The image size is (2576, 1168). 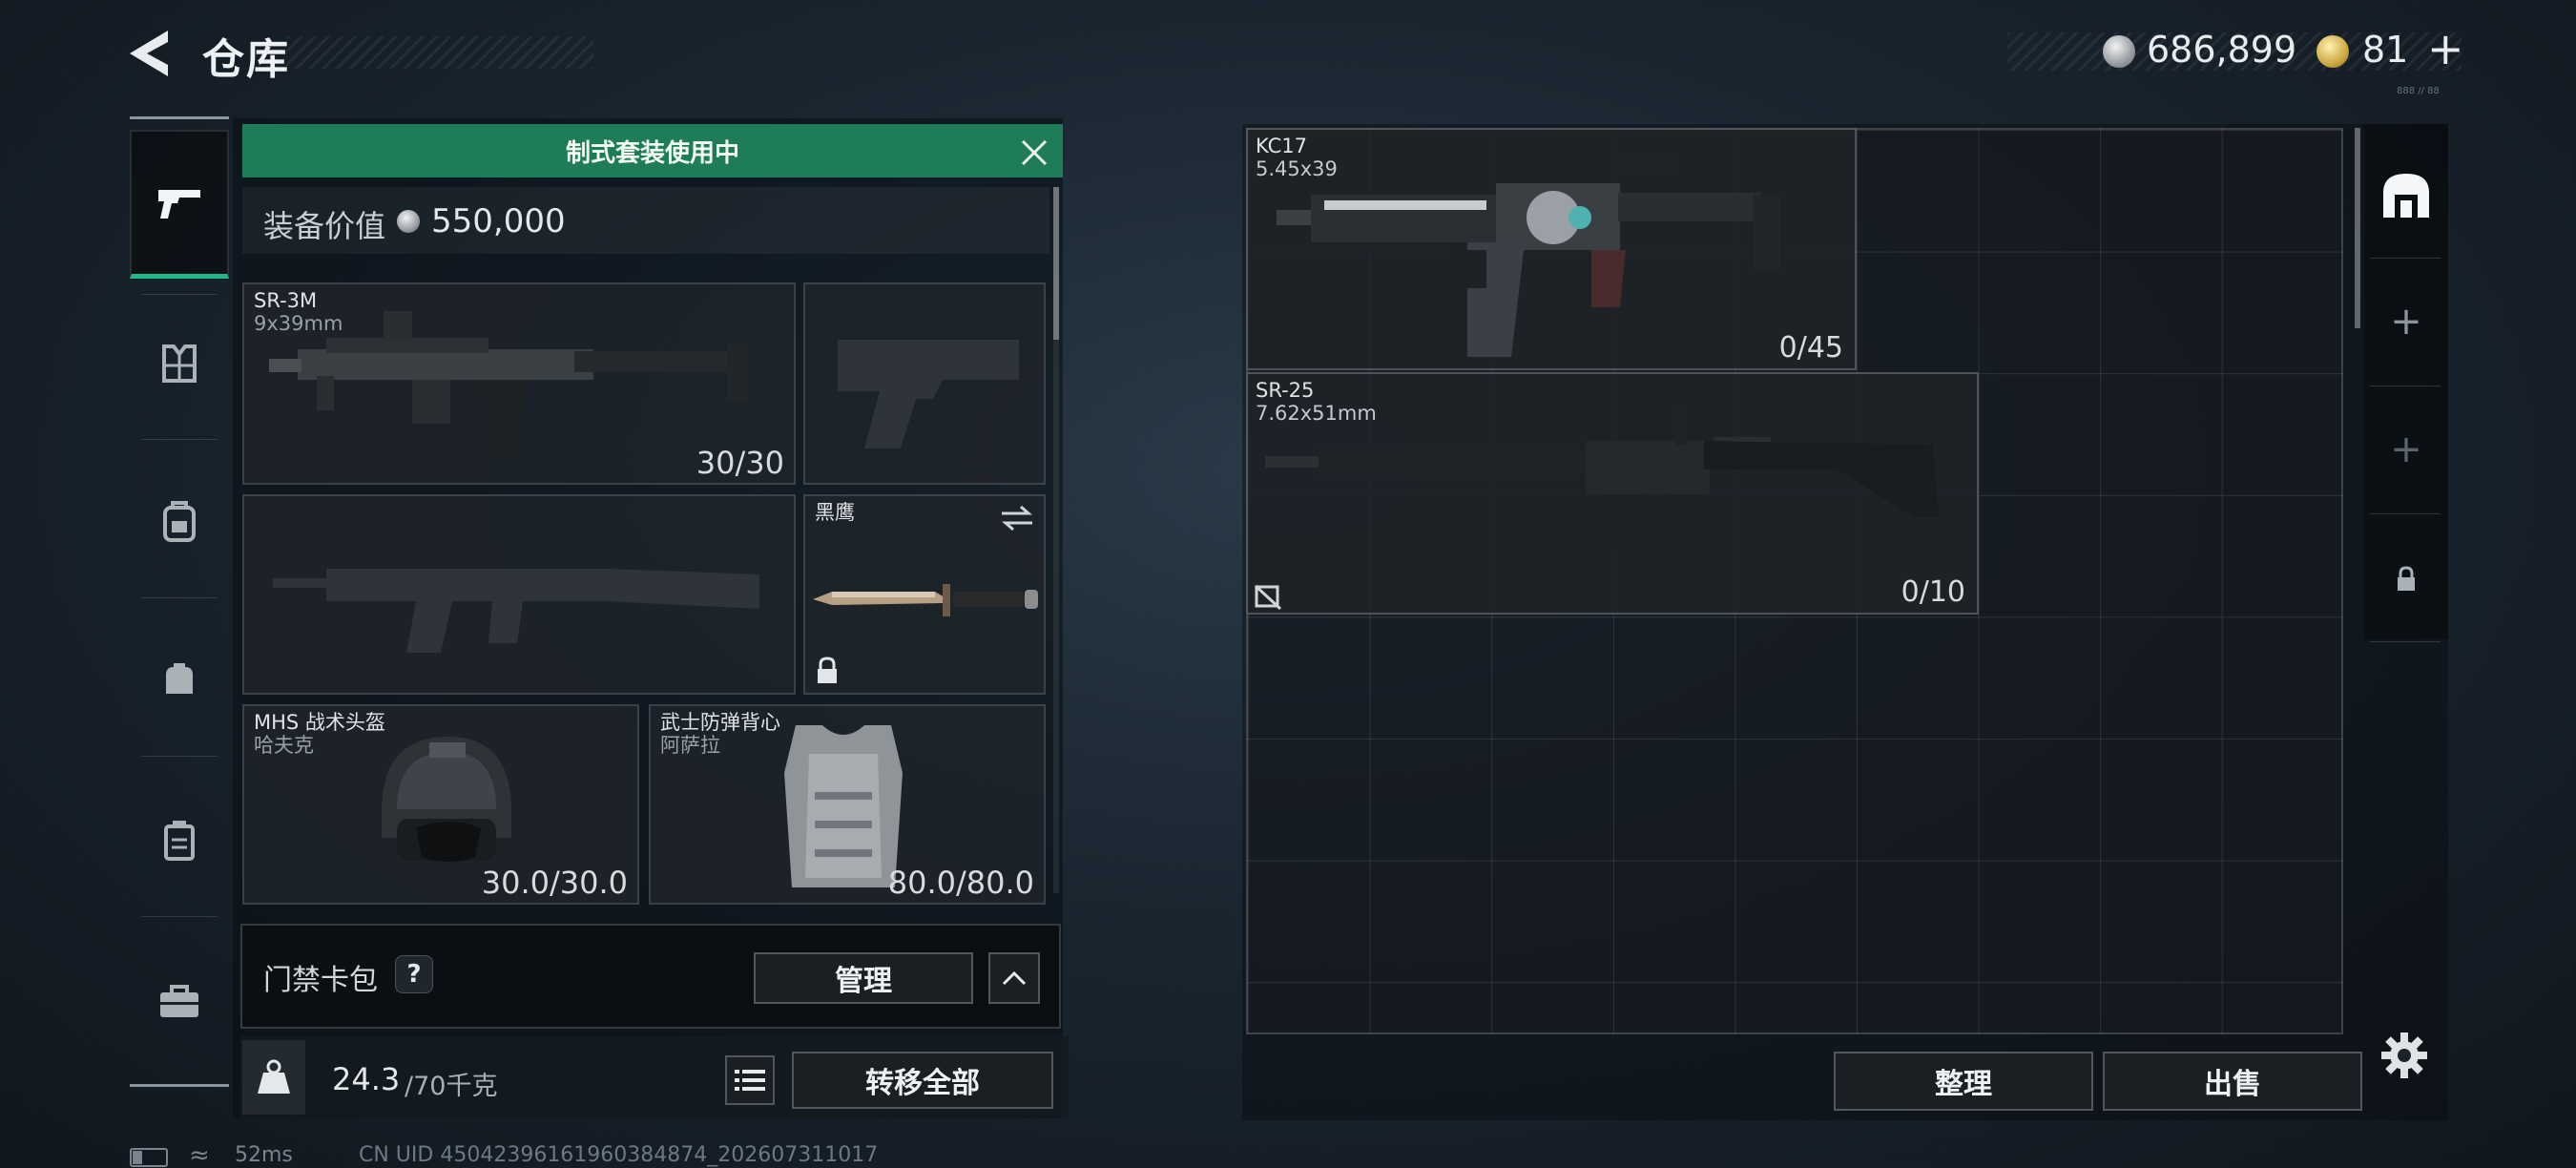 What do you see at coordinates (519, 383) in the screenshot?
I see `primary-weapon-slot: SR-3M 9x39mm 30/30` at bounding box center [519, 383].